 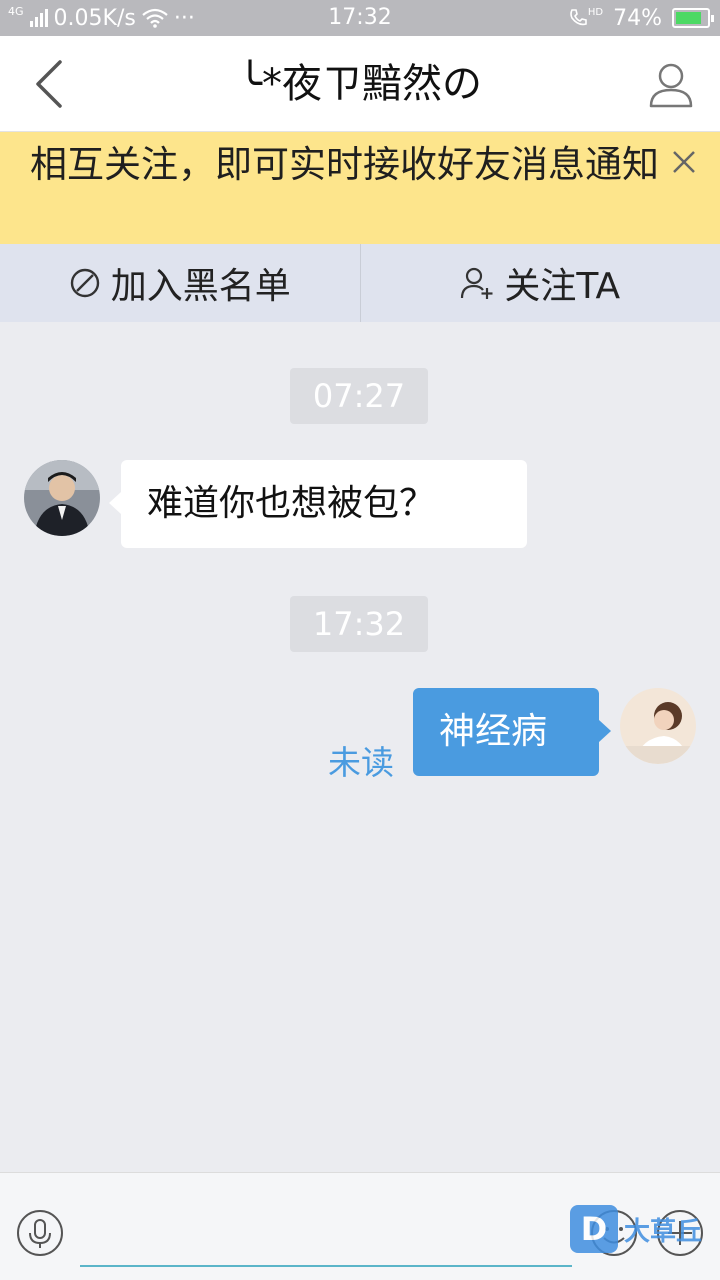 What do you see at coordinates (671, 85) in the screenshot?
I see `profile-icon` at bounding box center [671, 85].